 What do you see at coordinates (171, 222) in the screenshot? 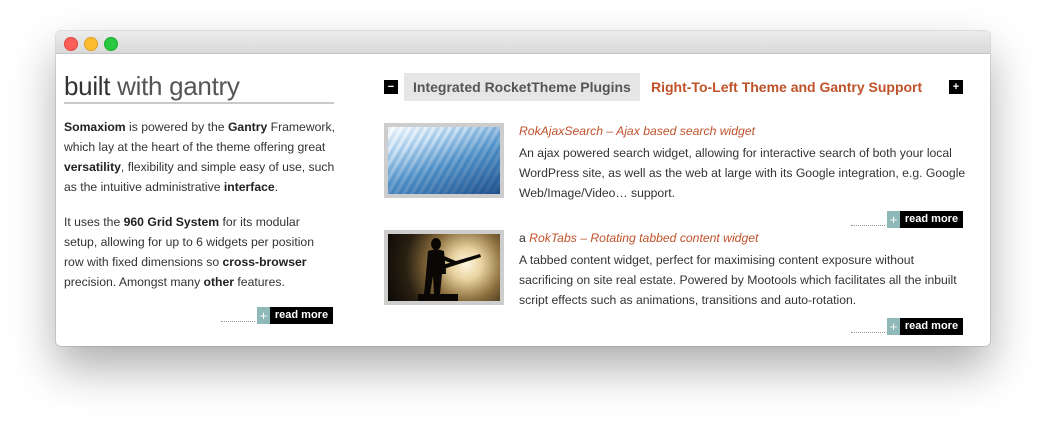
I see `bold-text: 960 Grid System` at bounding box center [171, 222].